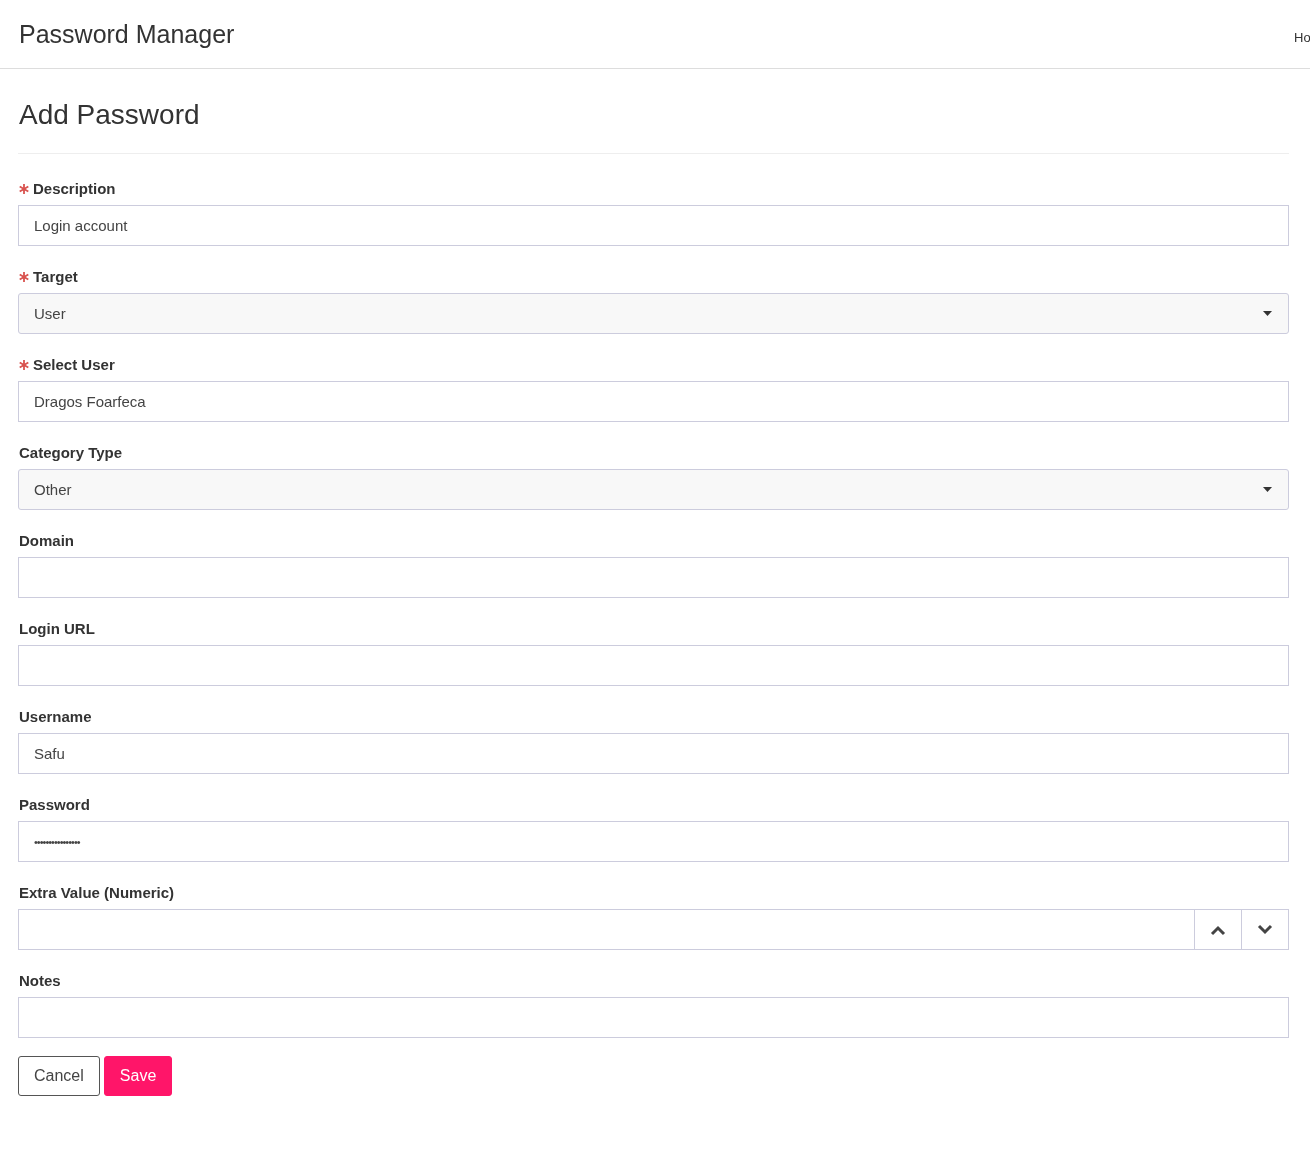  I want to click on field-label: Domain, so click(46, 540).